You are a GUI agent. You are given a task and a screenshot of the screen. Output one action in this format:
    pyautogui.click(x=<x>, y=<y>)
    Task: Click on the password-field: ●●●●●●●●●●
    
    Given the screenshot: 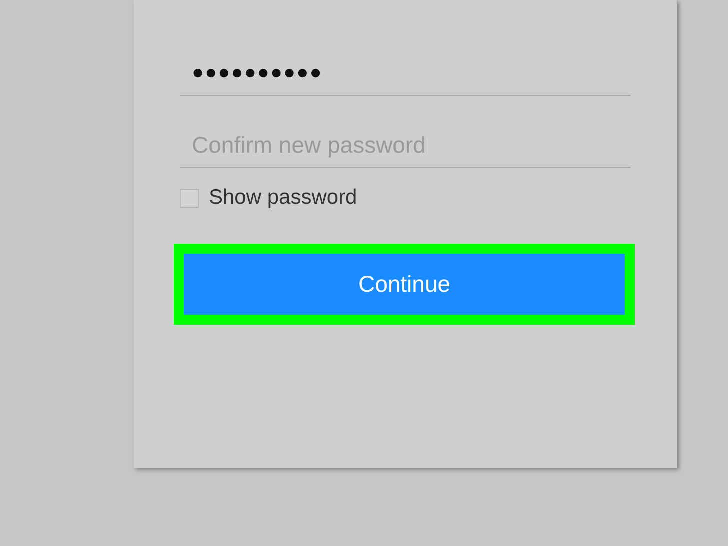 What is the action you would take?
    pyautogui.click(x=405, y=74)
    